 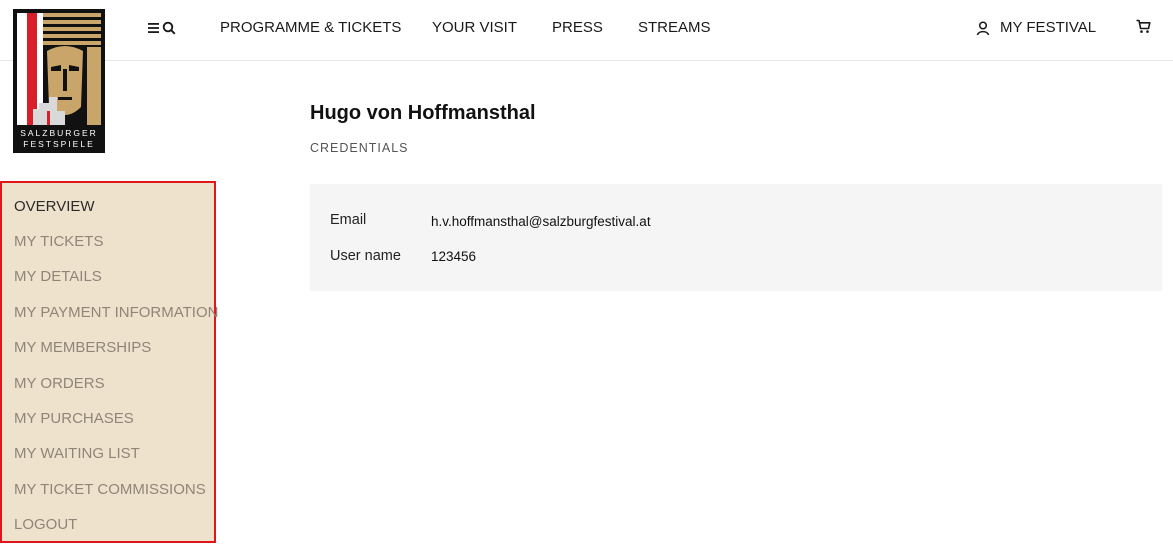 I want to click on credentials-section-label: CREDENTIALS, so click(x=359, y=148).